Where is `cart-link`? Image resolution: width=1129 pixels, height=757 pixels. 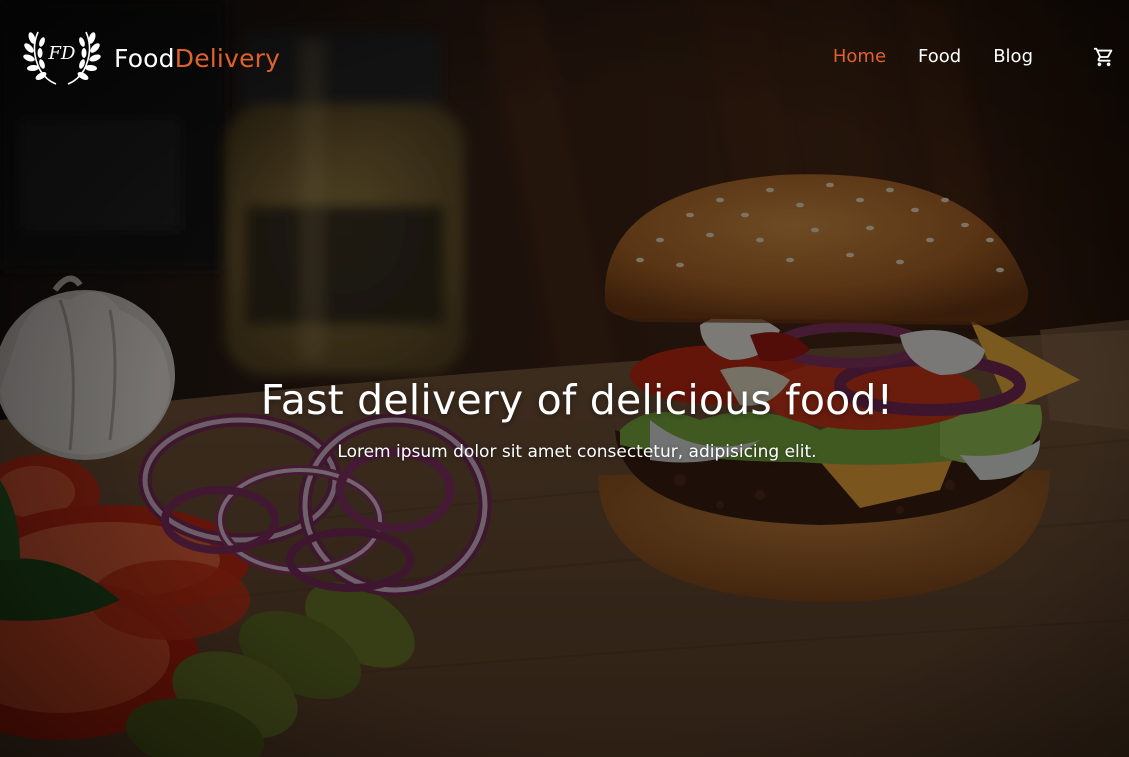 cart-link is located at coordinates (1089, 57).